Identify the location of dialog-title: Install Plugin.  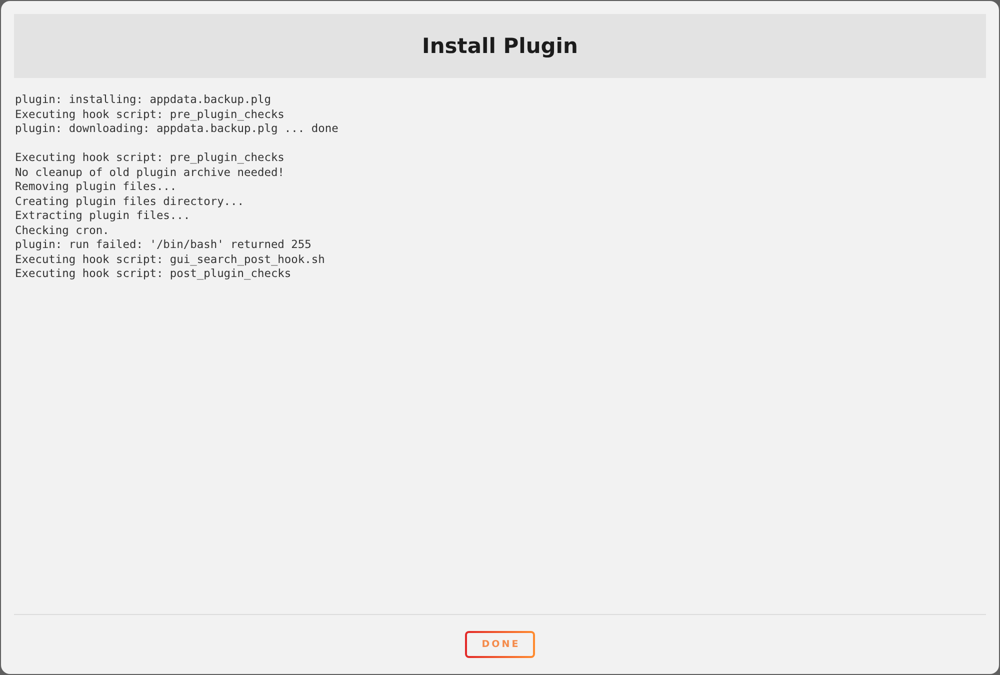
(500, 46).